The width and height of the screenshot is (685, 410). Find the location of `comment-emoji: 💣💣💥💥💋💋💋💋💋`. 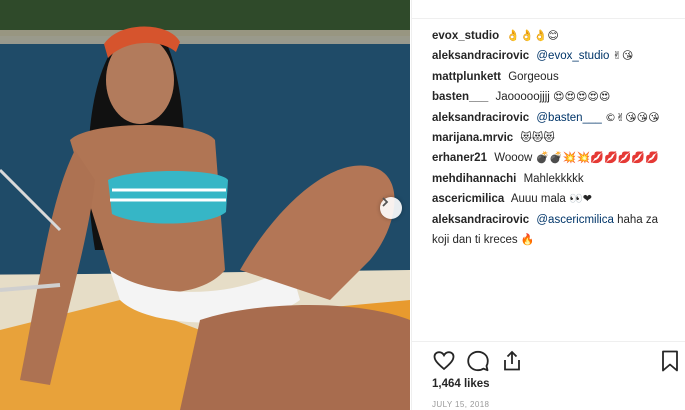

comment-emoji: 💣💣💥💥💋💋💋💋💋 is located at coordinates (597, 158).